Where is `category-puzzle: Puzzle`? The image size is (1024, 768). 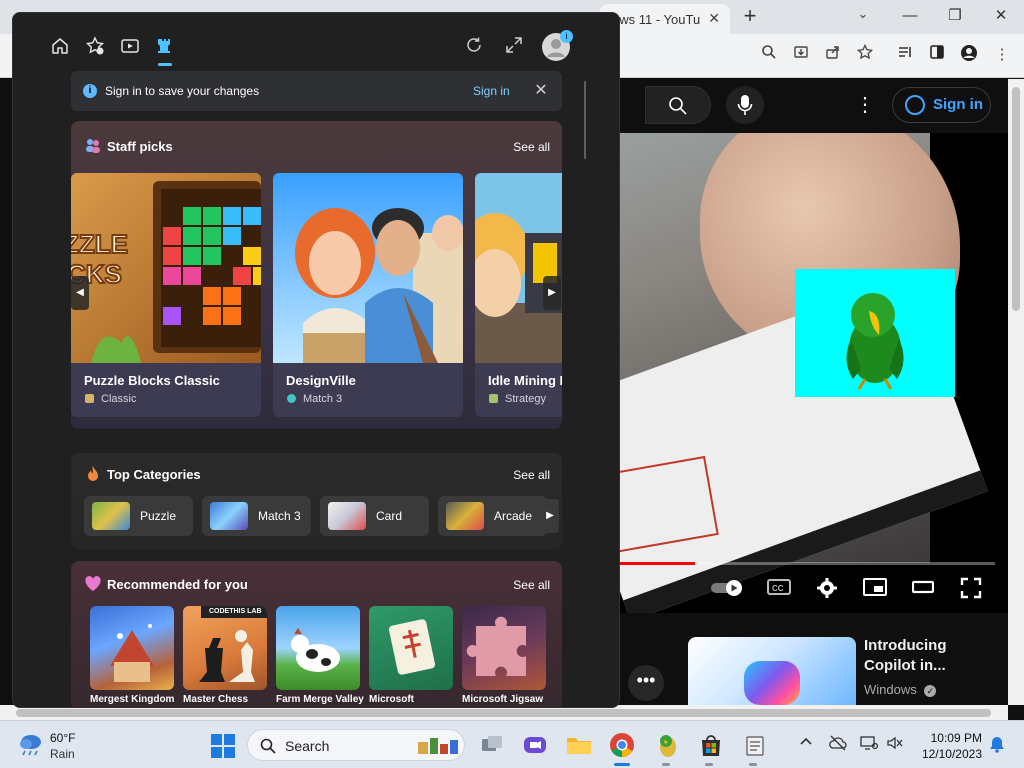 category-puzzle: Puzzle is located at coordinates (138, 516).